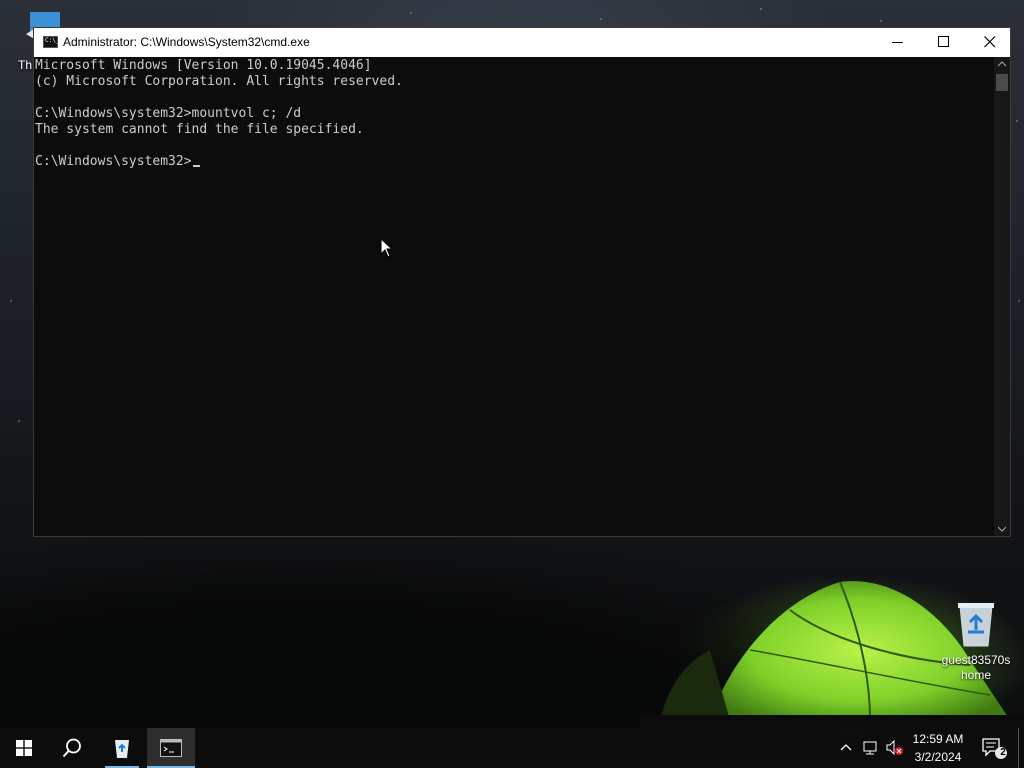 Image resolution: width=1024 pixels, height=768 pixels. I want to click on network-tray-button, so click(871, 748).